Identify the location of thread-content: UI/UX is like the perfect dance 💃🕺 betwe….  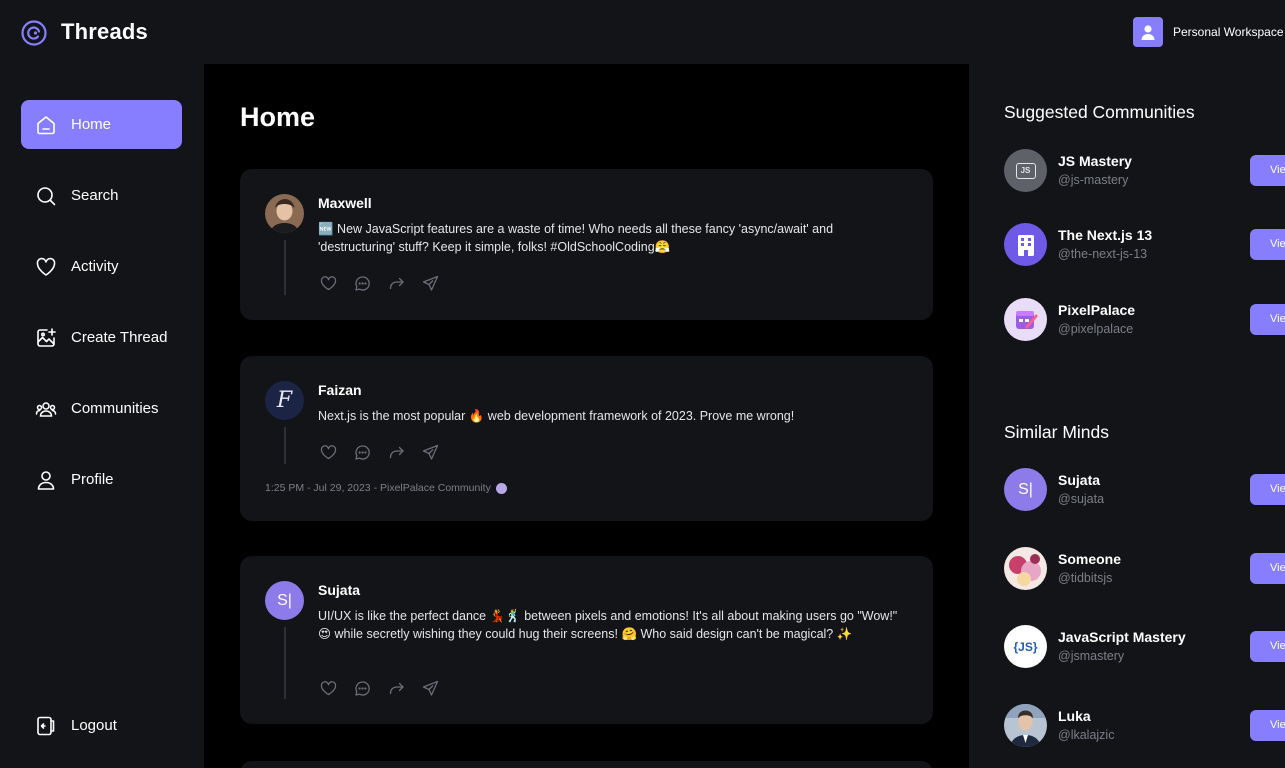
(608, 625).